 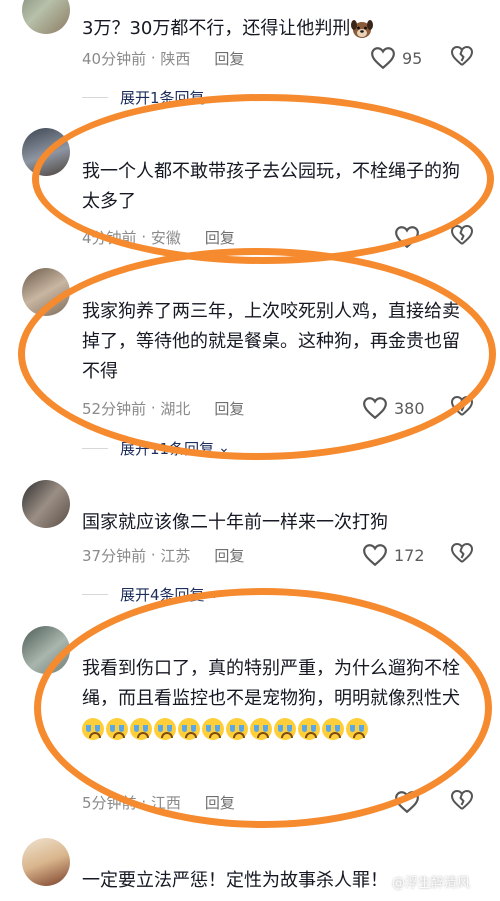 I want to click on comment-meta: 4分钟前 · 安徽 回复, so click(x=158, y=237).